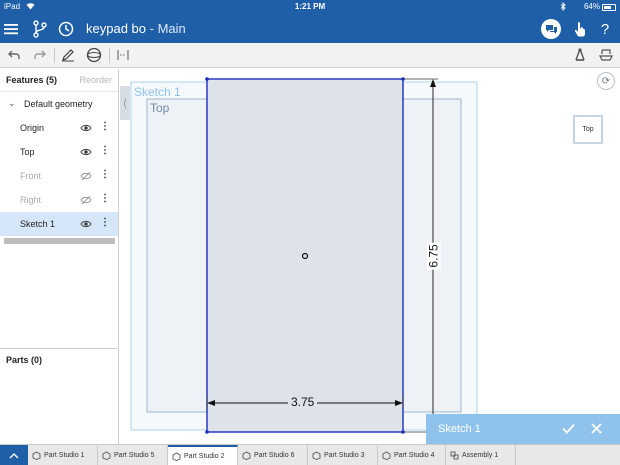 The image size is (620, 465). Describe the element at coordinates (310, 28) in the screenshot. I see `app-header: keypad bo - Main ?` at that location.